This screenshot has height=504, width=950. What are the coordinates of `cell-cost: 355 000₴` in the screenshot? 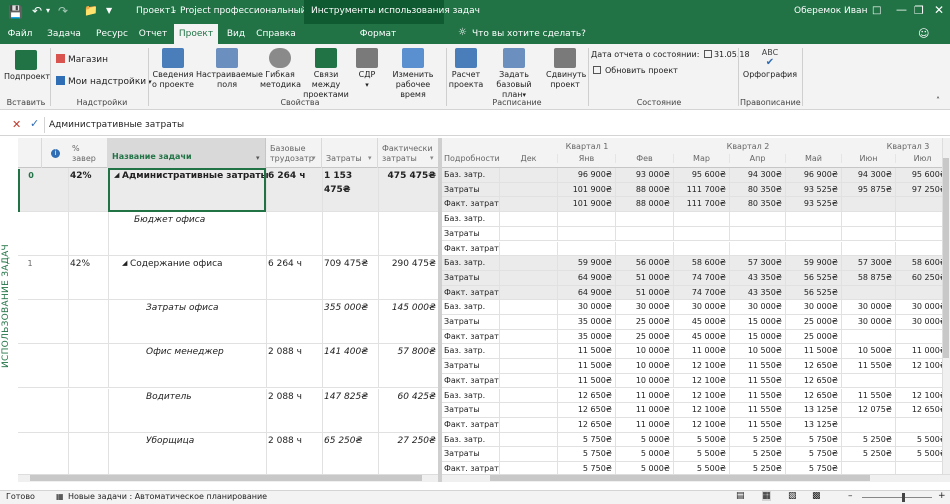 It's located at (351, 308).